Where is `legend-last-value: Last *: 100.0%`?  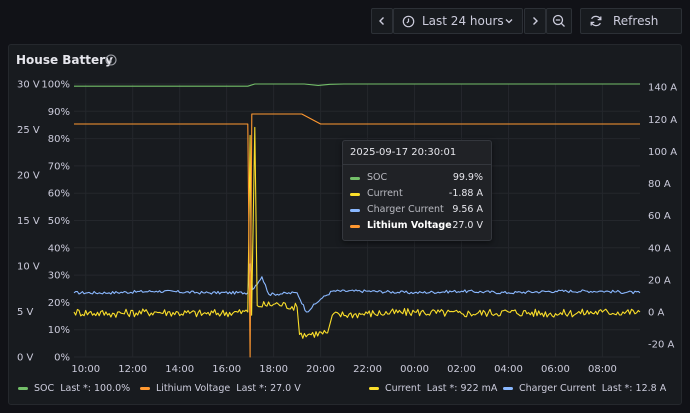
legend-last-value: Last *: 100.0% is located at coordinates (95, 388).